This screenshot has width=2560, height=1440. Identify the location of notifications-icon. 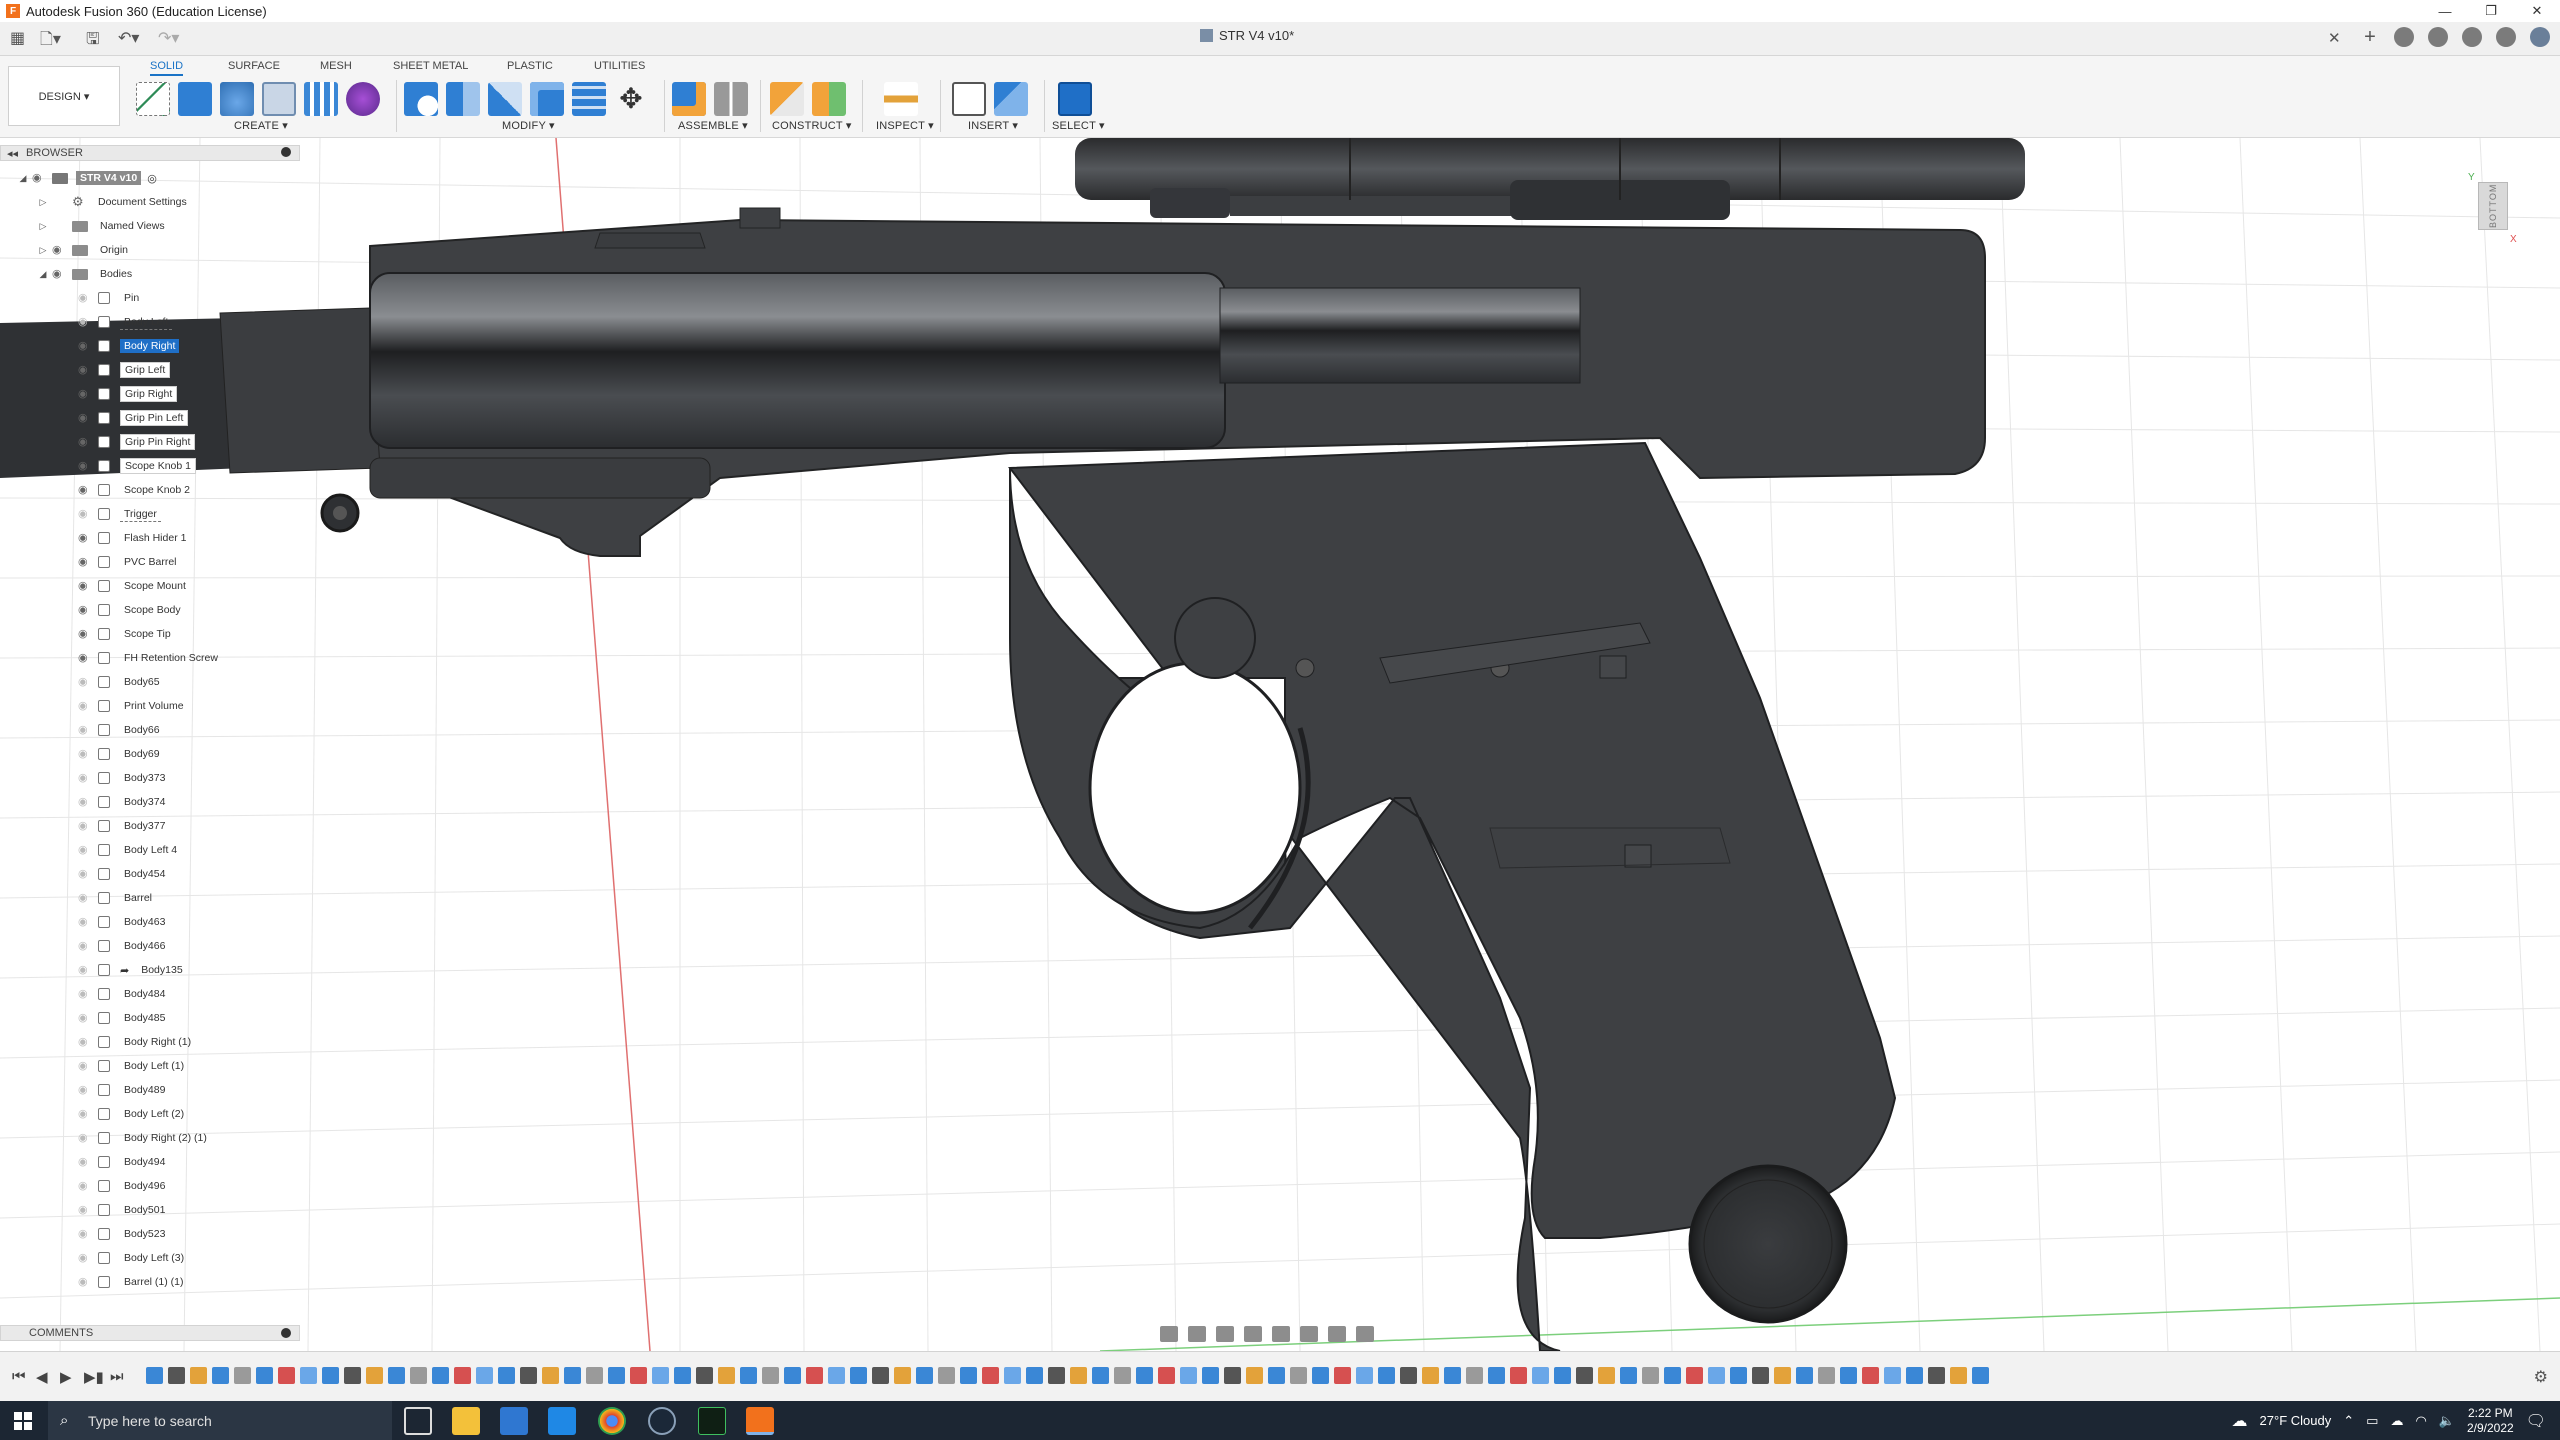
(2472, 37).